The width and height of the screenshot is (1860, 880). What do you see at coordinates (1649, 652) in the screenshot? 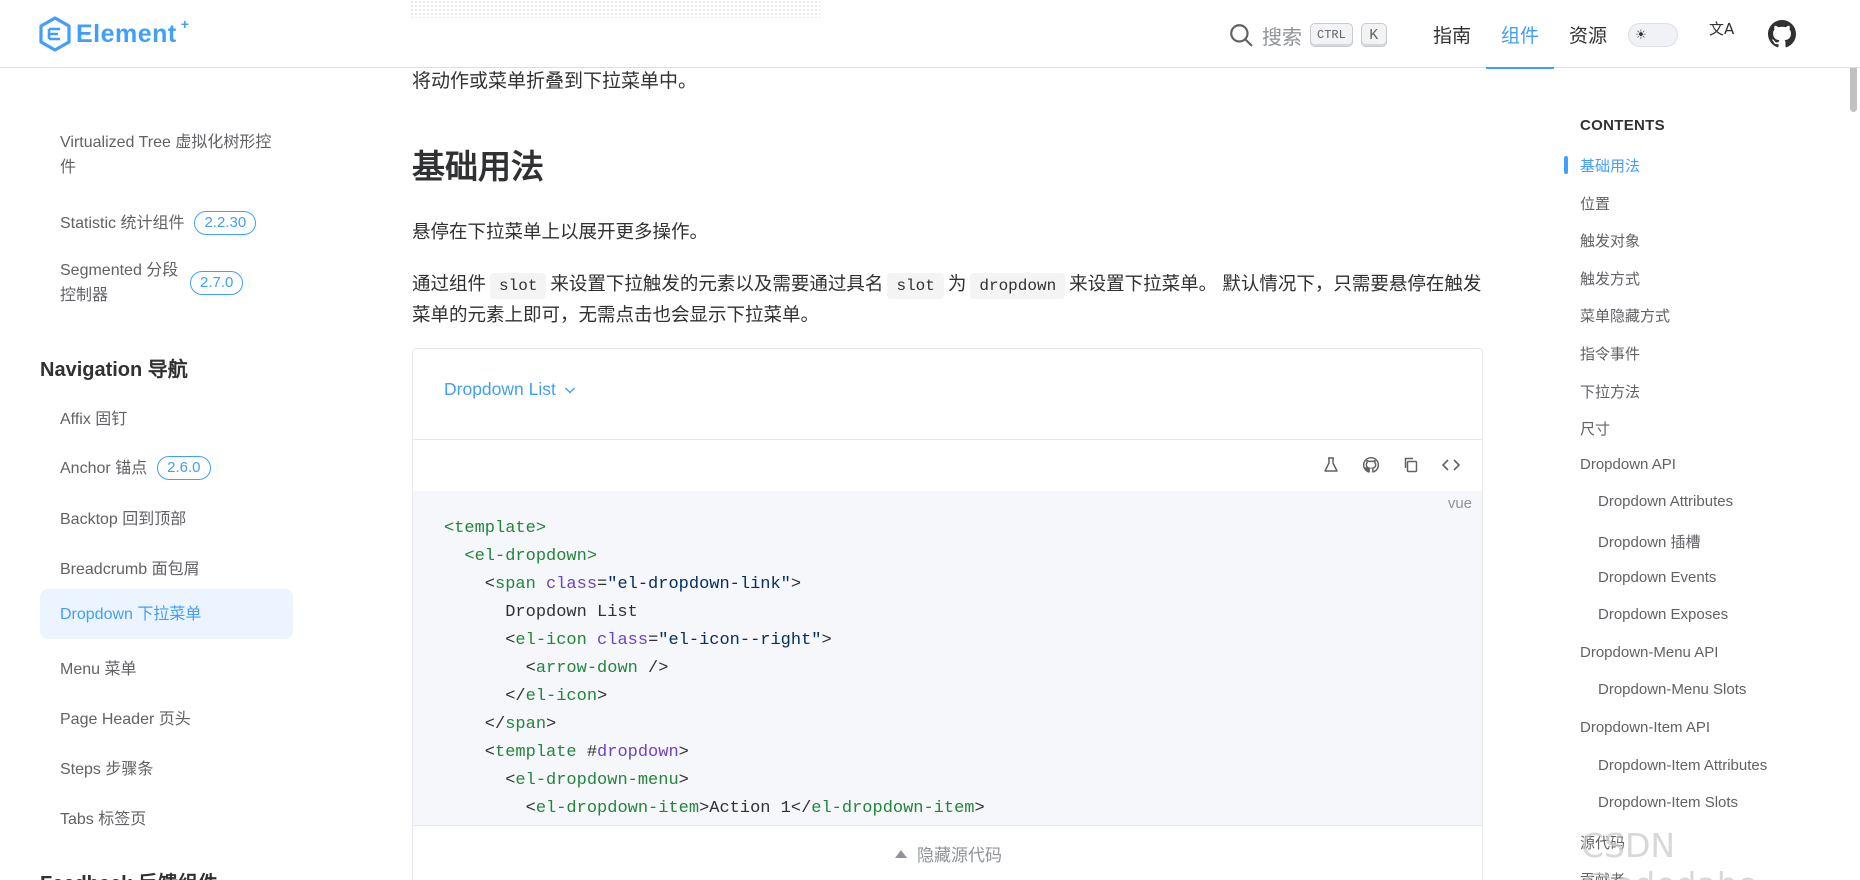
I see `toc-item: Dropdown-Menu API` at bounding box center [1649, 652].